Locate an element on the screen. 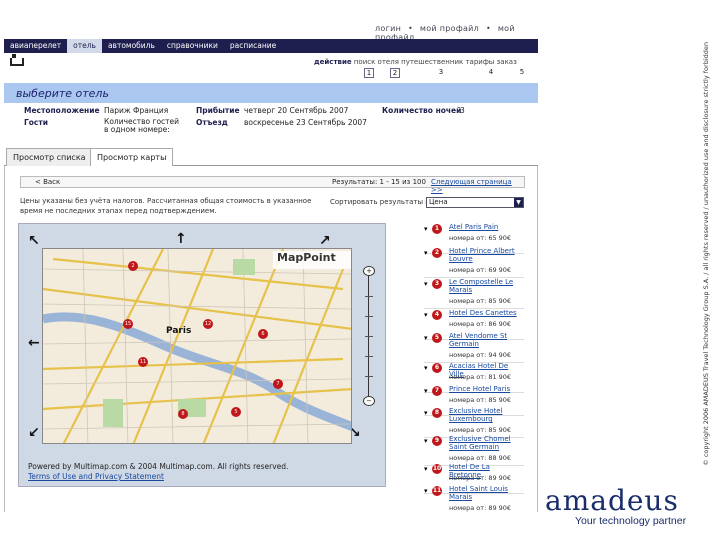  pan-northeast-icon: ↗ is located at coordinates (325, 241).